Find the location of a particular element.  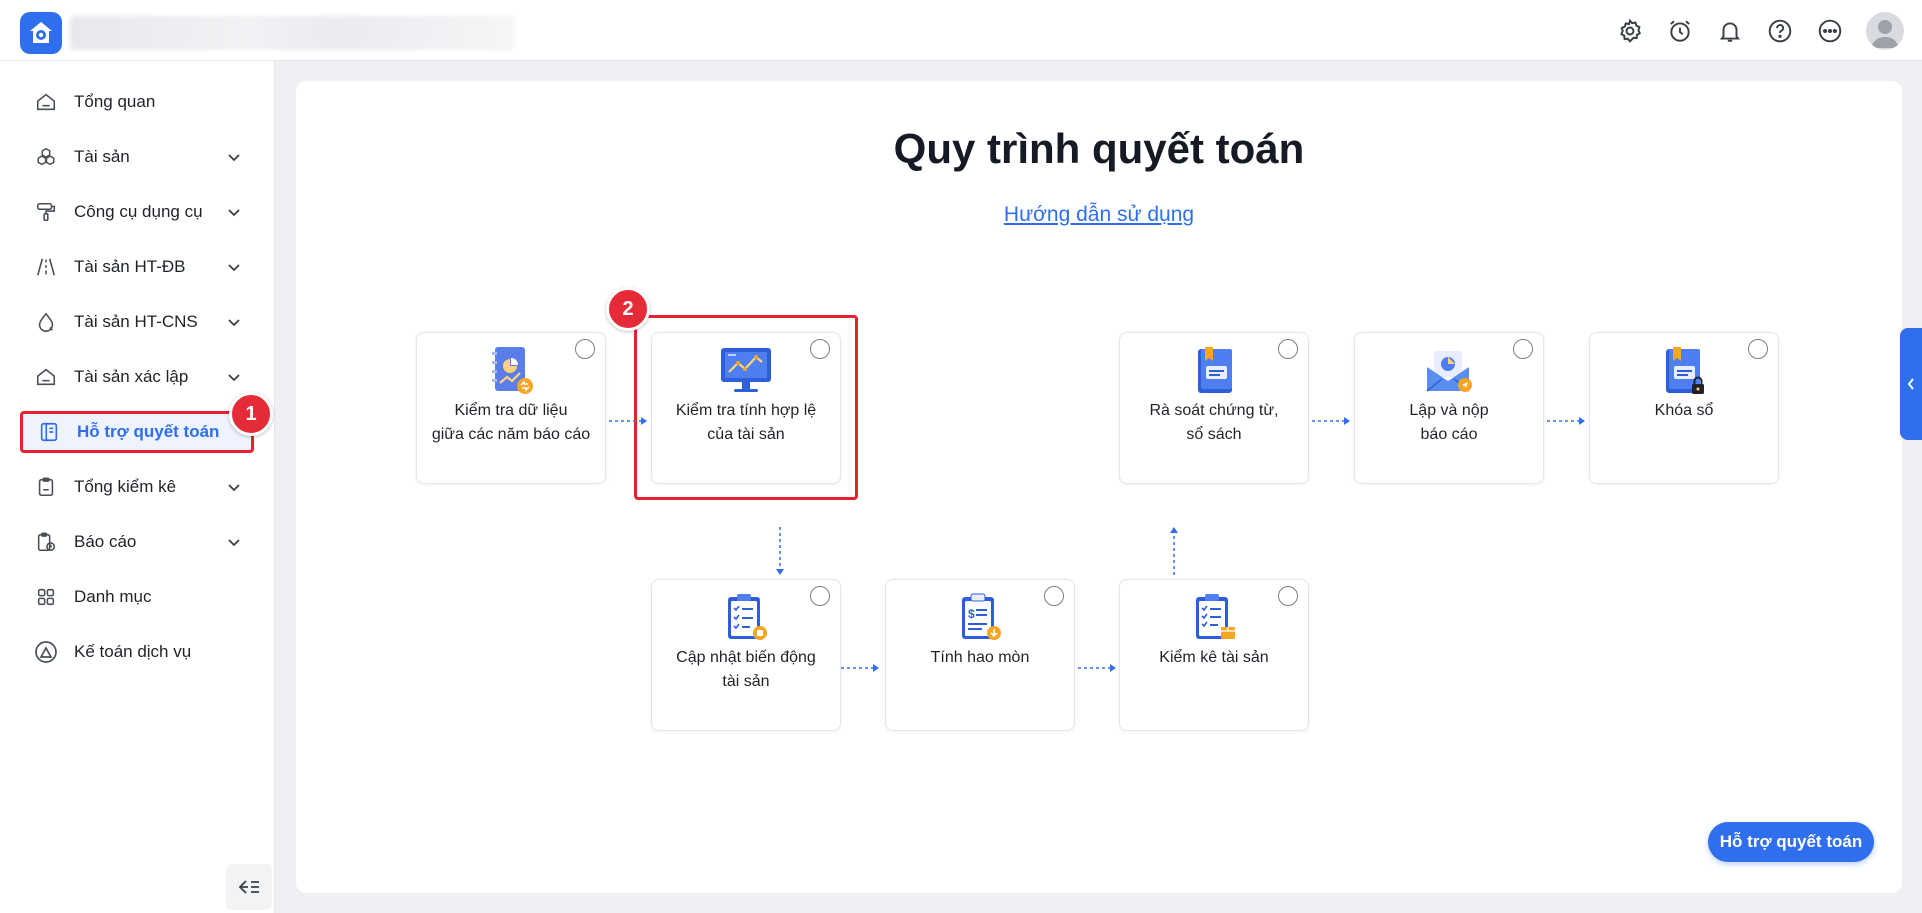

locked-book-icon is located at coordinates (1684, 371).